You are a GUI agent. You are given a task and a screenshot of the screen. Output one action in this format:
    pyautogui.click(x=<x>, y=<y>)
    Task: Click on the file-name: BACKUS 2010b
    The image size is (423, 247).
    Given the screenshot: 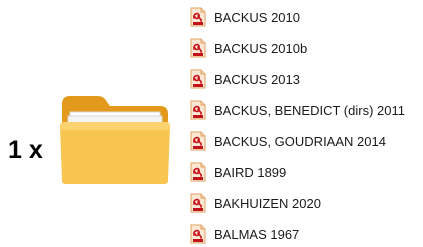 What is the action you would take?
    pyautogui.click(x=261, y=48)
    